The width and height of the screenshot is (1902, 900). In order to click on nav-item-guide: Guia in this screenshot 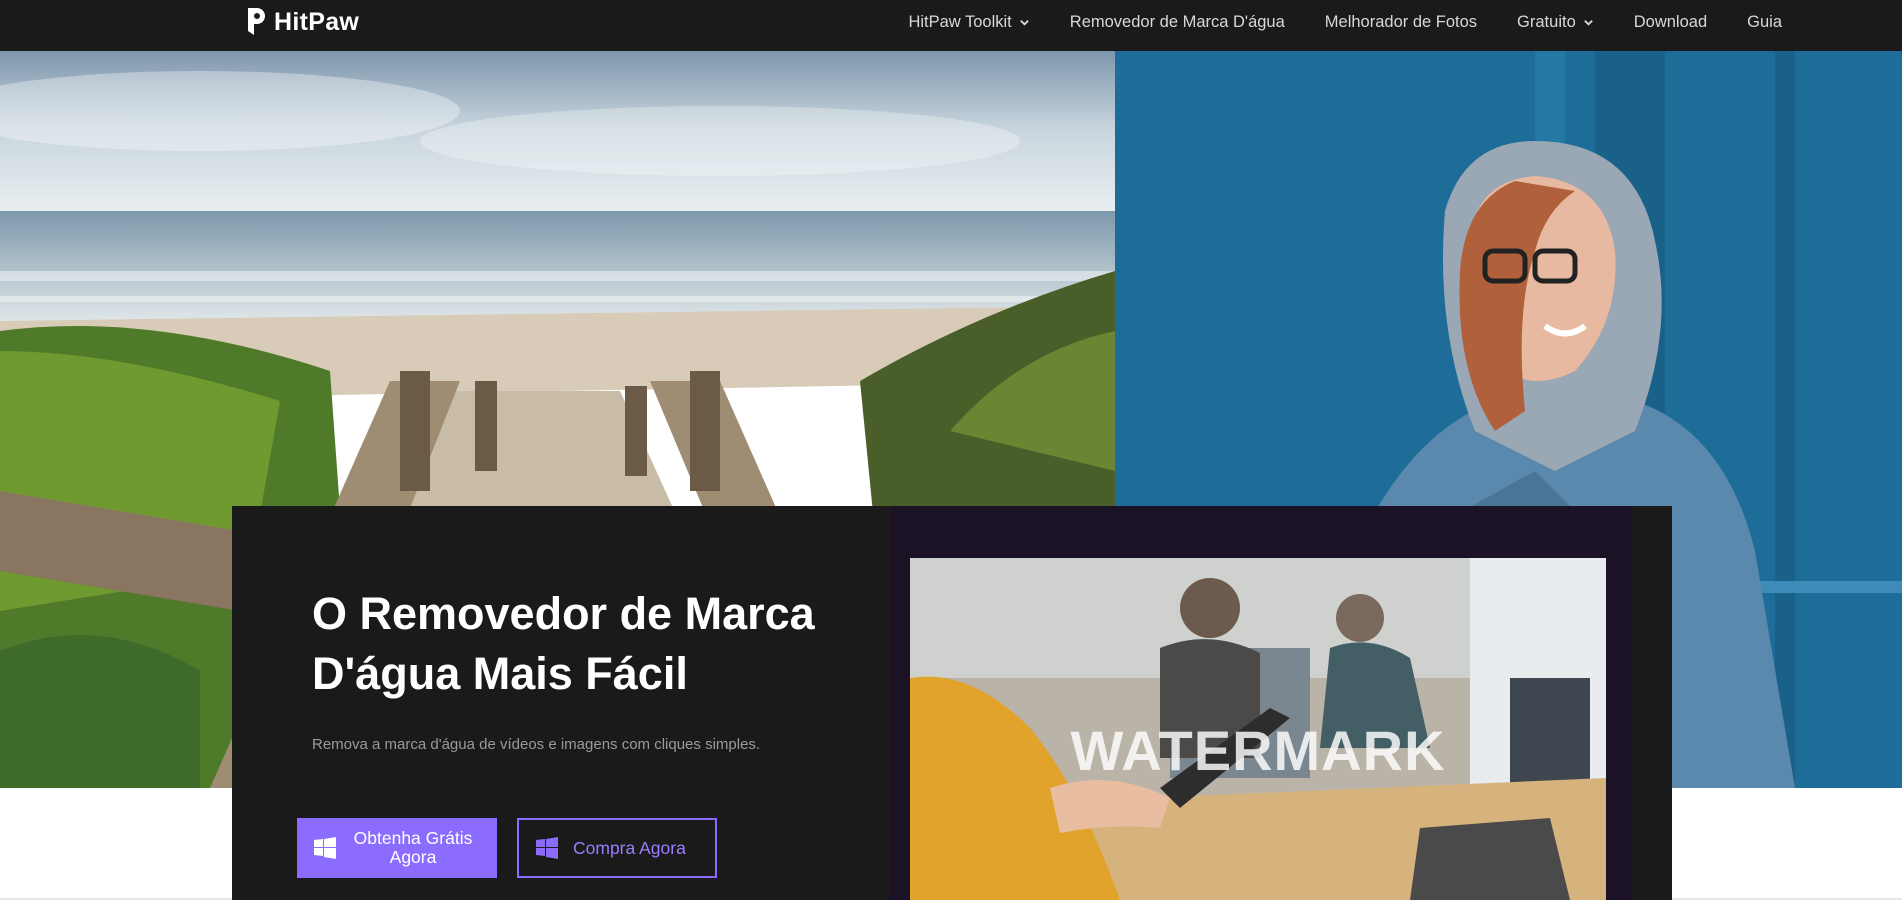, I will do `click(1764, 22)`.